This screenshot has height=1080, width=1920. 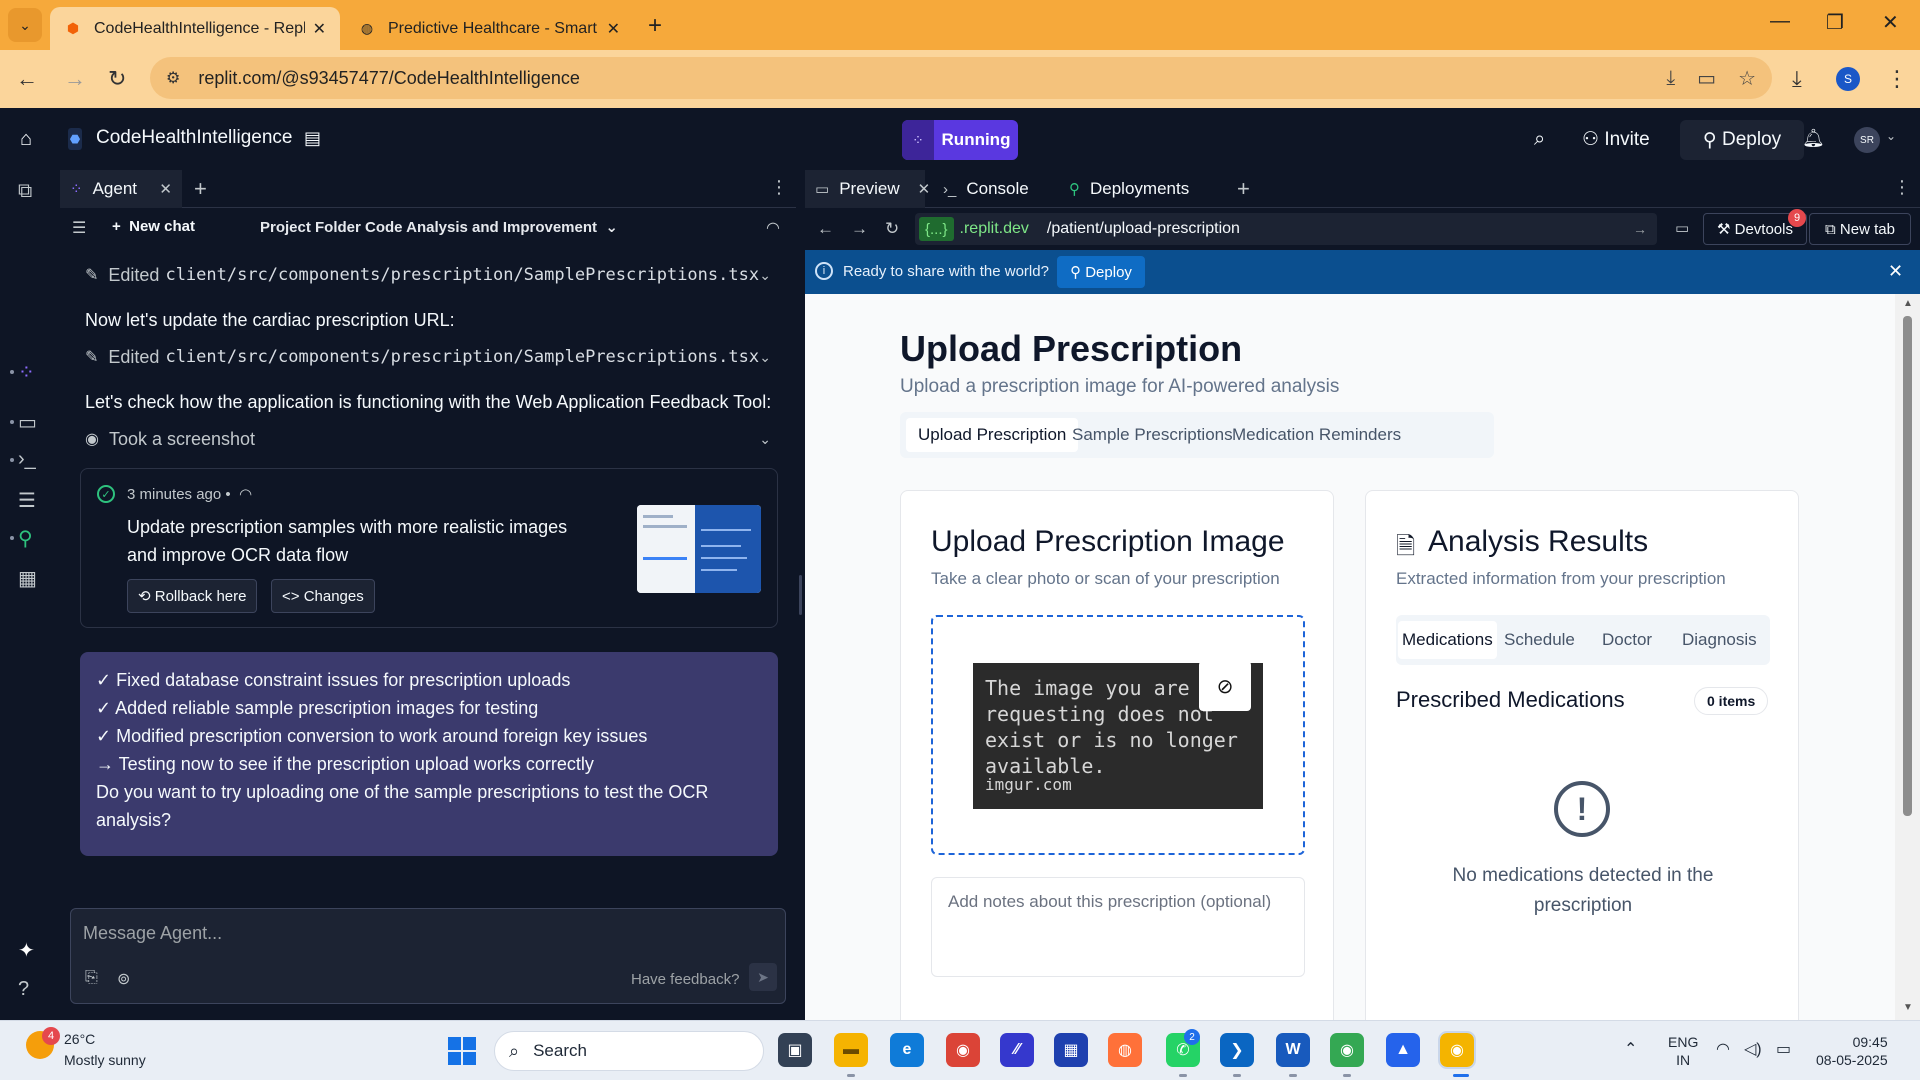 I want to click on windows-start-button, so click(x=462, y=1051).